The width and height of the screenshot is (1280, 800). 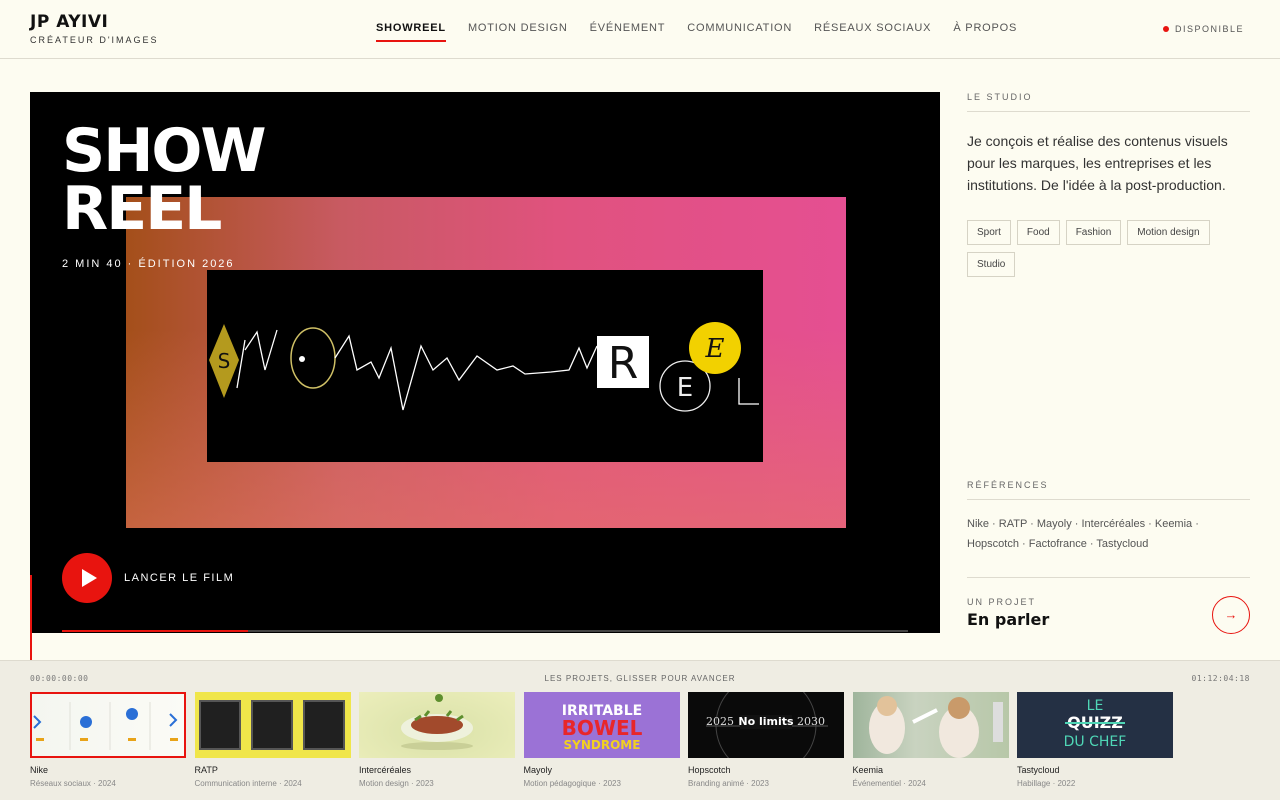 I want to click on mayoly-thumb-line2: BOWEL, so click(x=601, y=728).